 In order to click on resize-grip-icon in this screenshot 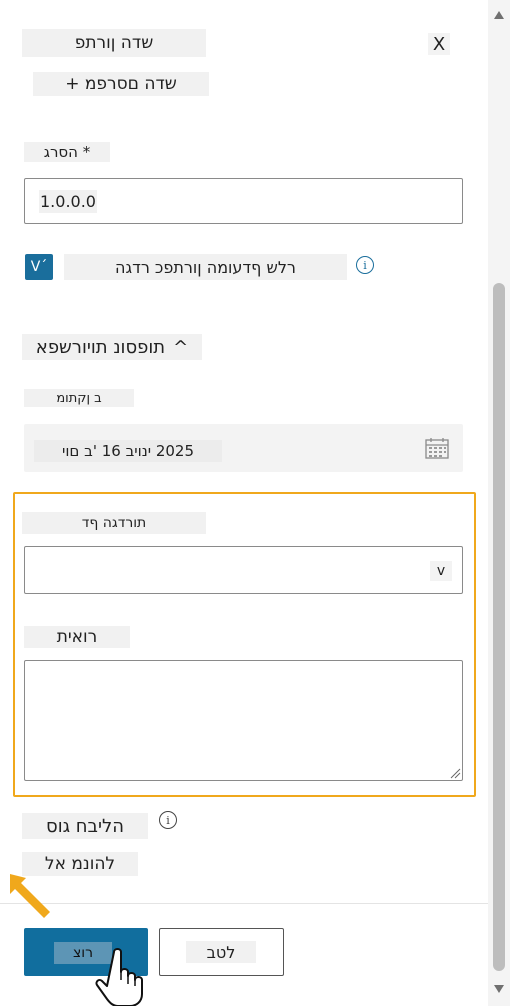, I will do `click(455, 773)`.